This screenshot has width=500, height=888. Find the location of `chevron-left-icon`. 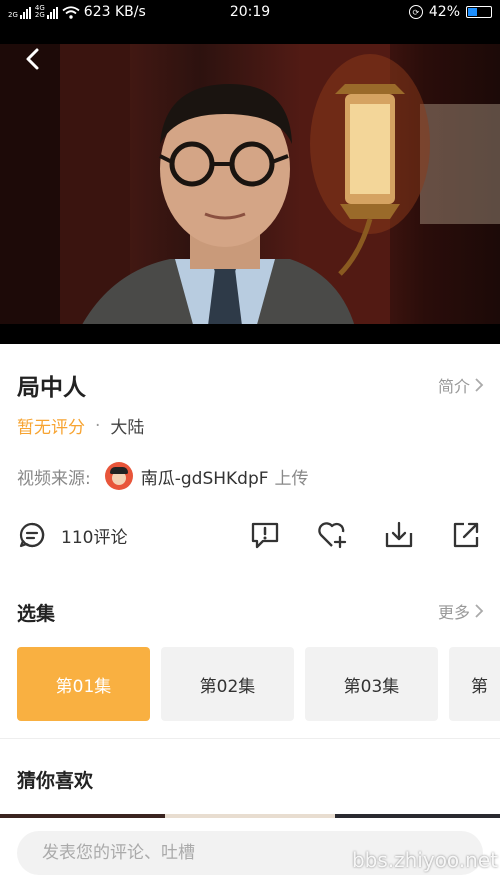

chevron-left-icon is located at coordinates (33, 59).